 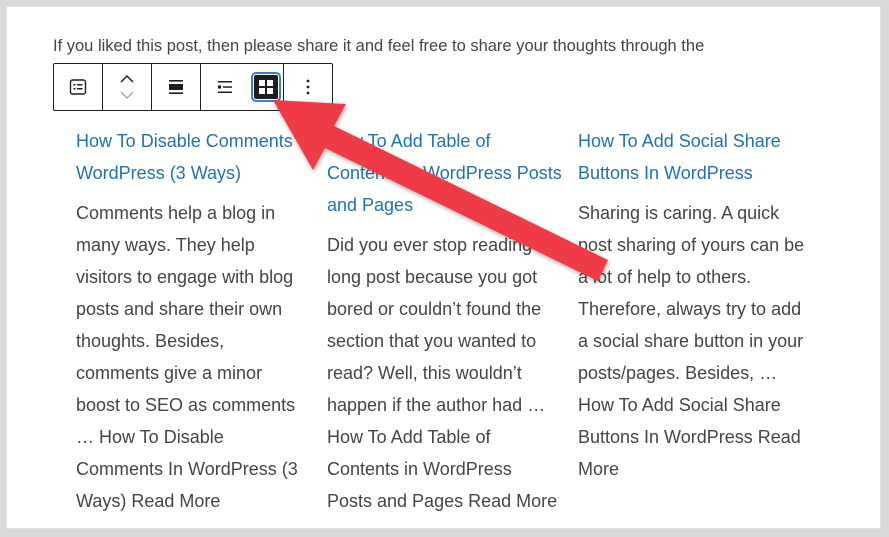 I want to click on move-up-down-button, so click(x=127, y=87).